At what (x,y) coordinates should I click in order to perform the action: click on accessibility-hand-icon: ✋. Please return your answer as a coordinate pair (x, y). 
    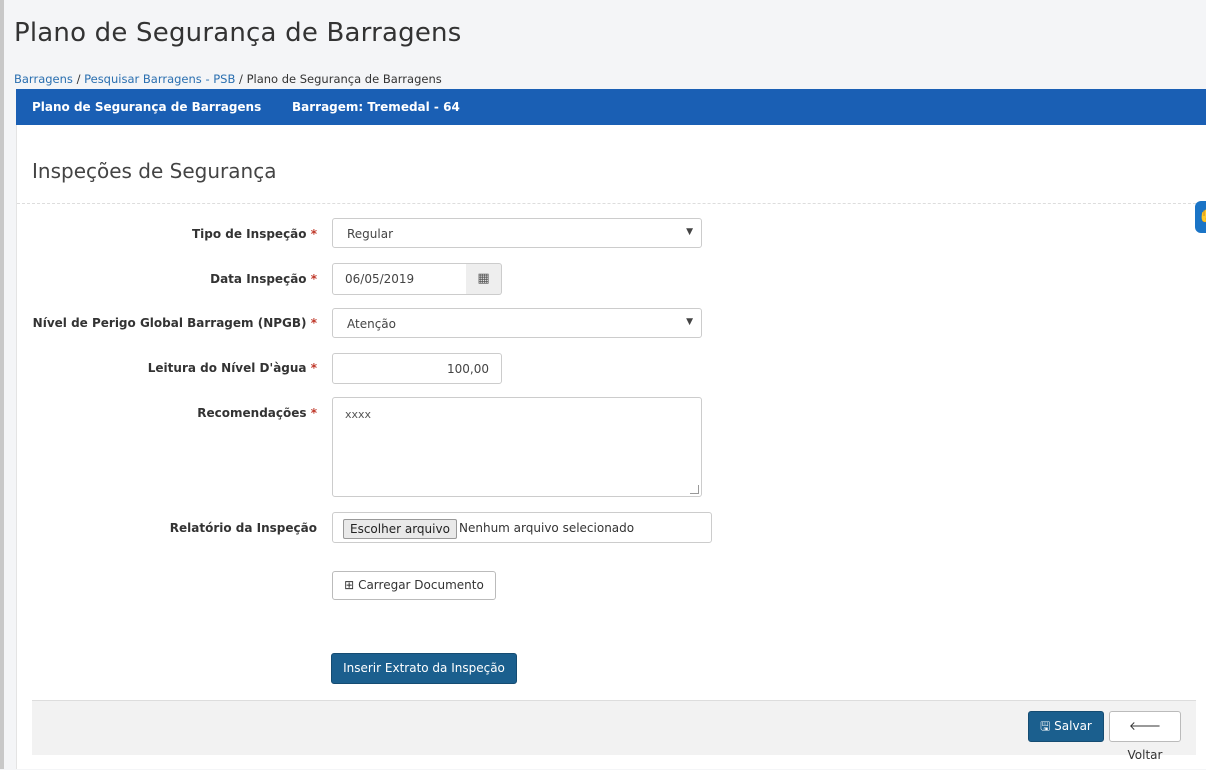
    Looking at the image, I should click on (1200, 217).